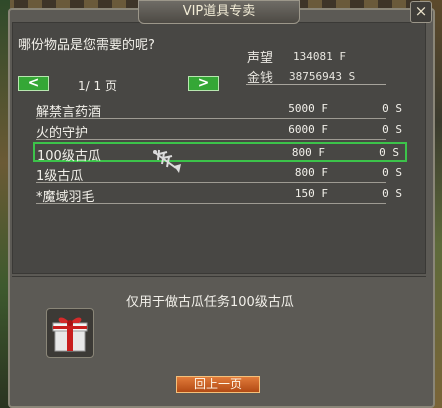 The image size is (442, 408). What do you see at coordinates (210, 302) in the screenshot?
I see `item-description: 仅用于做古瓜任务100级古瓜` at bounding box center [210, 302].